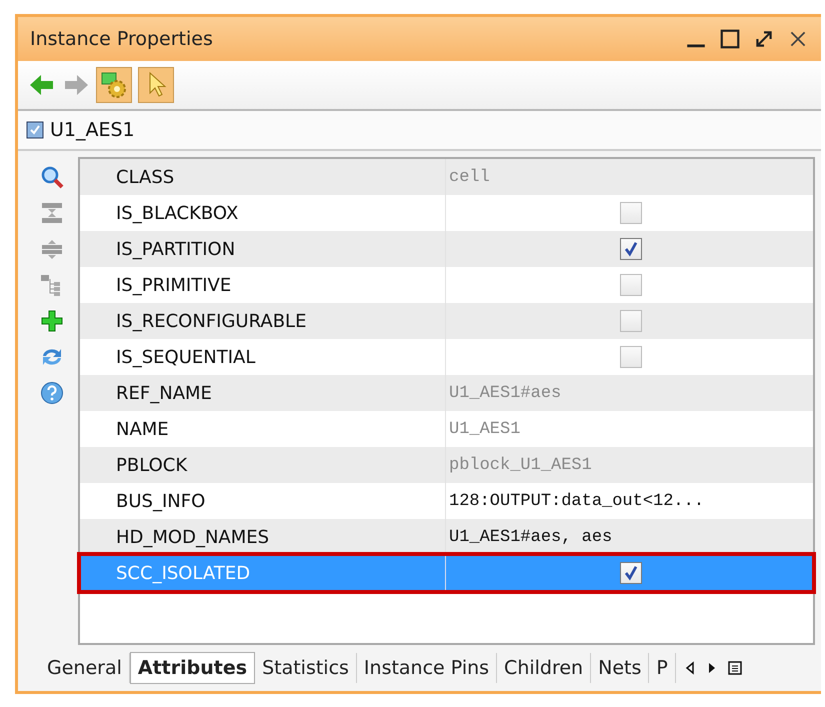 This screenshot has height=707, width=825. What do you see at coordinates (520, 465) in the screenshot?
I see `property-value: pblock_U1_AES1` at bounding box center [520, 465].